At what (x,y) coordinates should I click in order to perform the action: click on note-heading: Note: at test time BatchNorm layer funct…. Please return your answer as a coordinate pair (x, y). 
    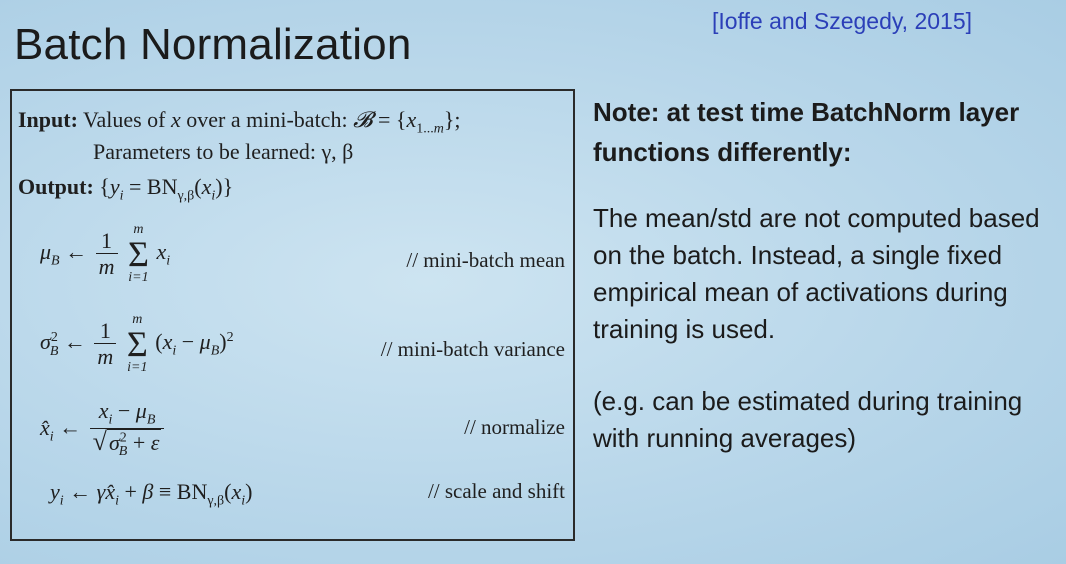
    Looking at the image, I should click on (806, 132).